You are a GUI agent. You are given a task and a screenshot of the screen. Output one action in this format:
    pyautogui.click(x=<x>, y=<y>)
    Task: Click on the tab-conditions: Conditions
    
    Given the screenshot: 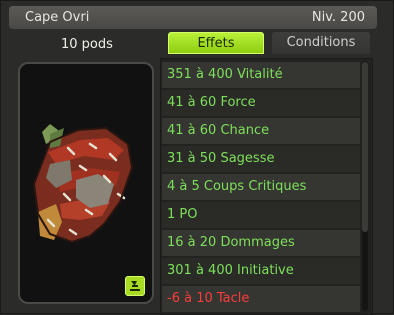 What is the action you would take?
    pyautogui.click(x=321, y=43)
    